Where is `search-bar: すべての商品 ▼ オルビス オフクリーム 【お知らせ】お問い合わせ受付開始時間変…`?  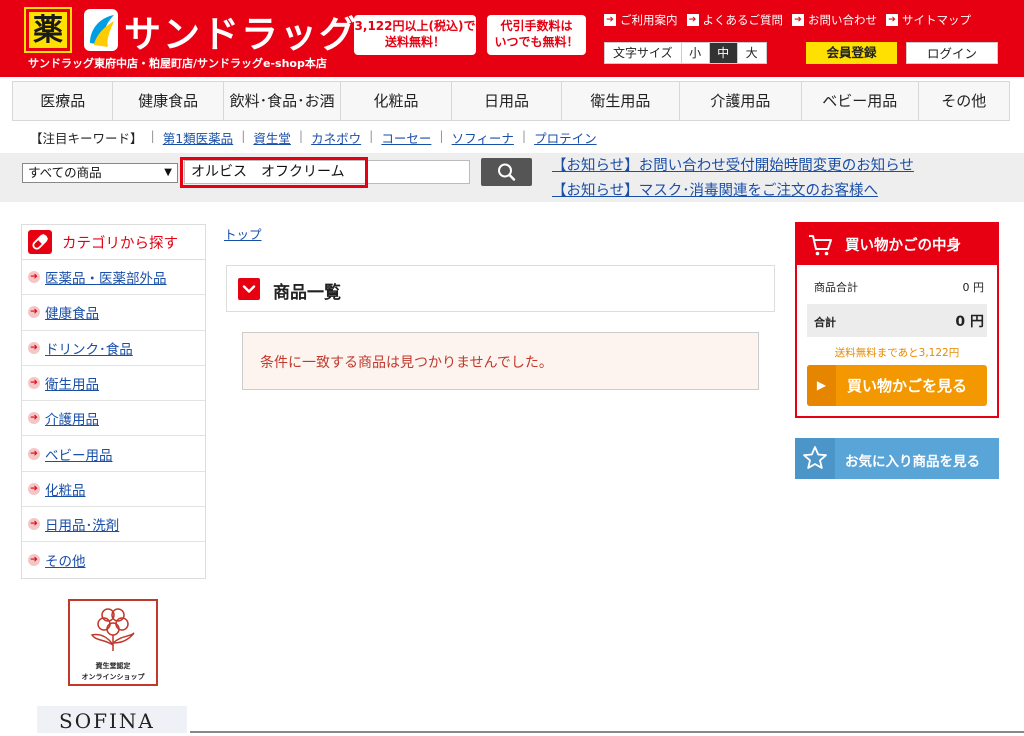 search-bar: すべての商品 ▼ オルビス オフクリーム 【お知らせ】お問い合わせ受付開始時間変… is located at coordinates (512, 177).